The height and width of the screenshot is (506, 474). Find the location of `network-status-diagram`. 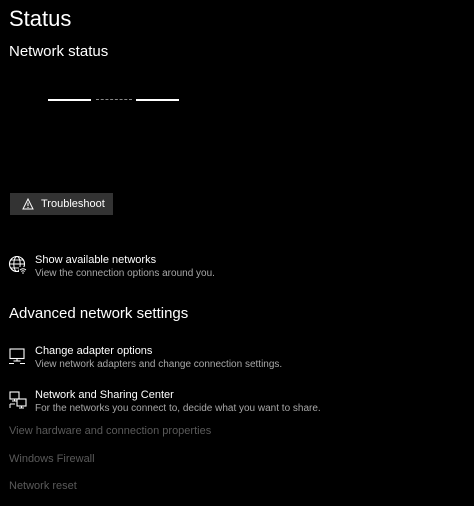

network-status-diagram is located at coordinates (114, 100).